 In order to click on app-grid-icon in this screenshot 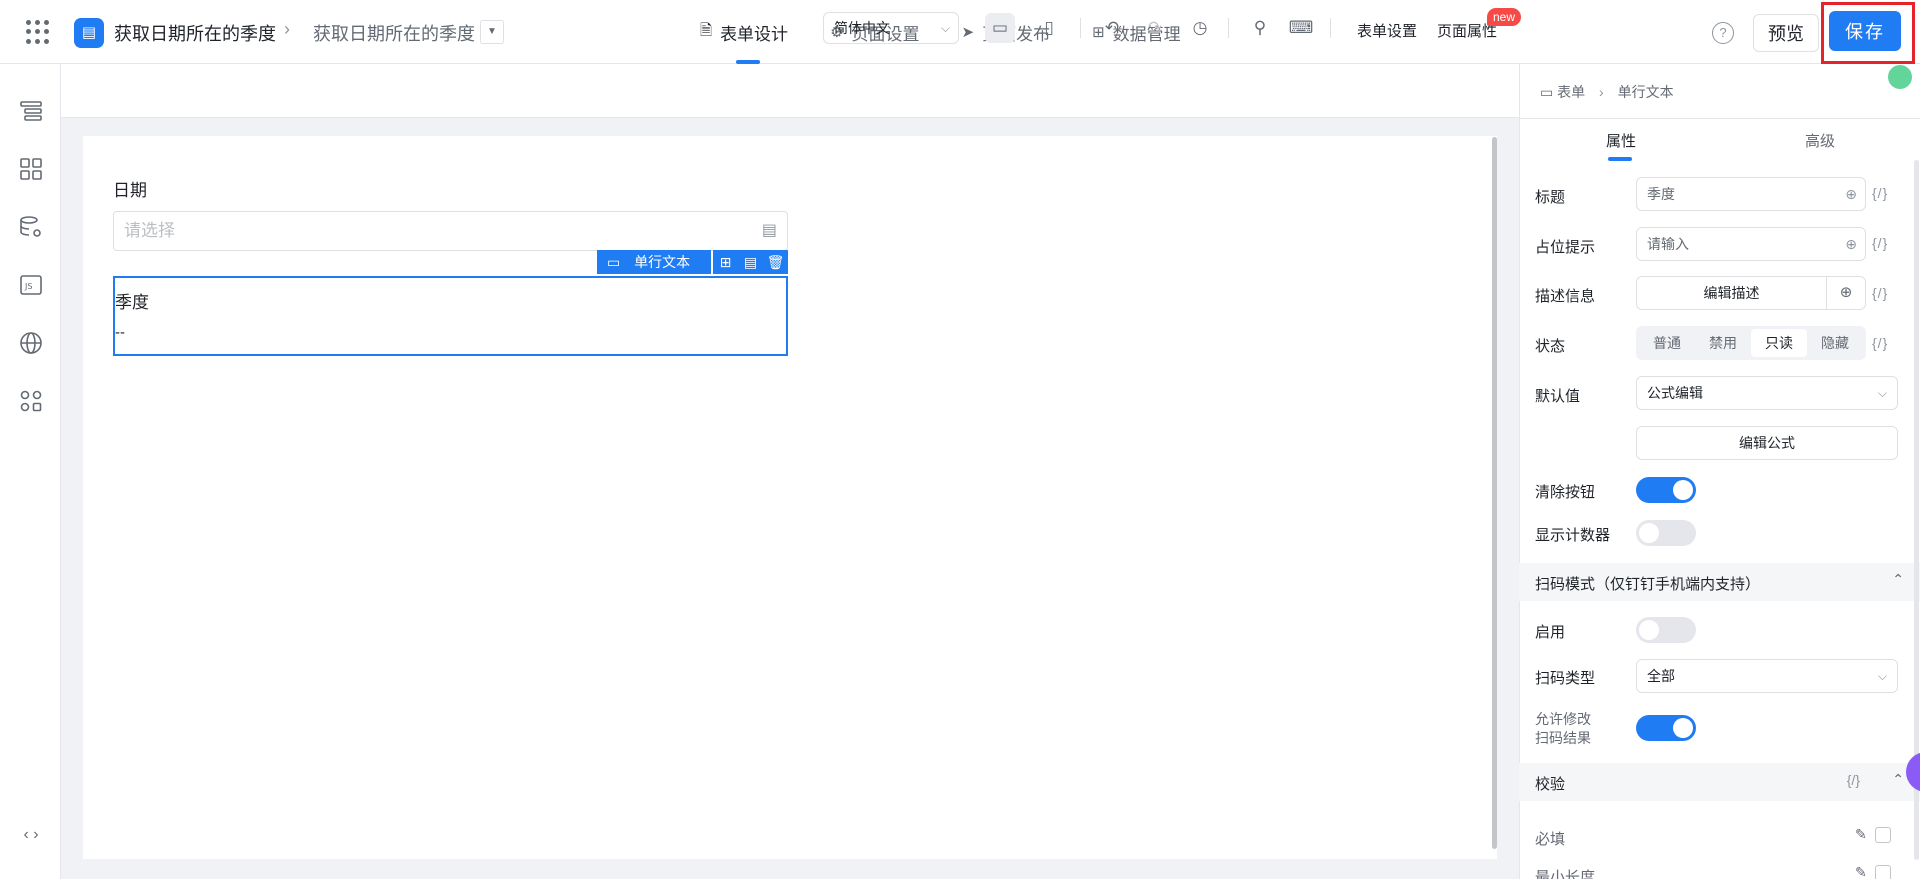, I will do `click(38, 32)`.